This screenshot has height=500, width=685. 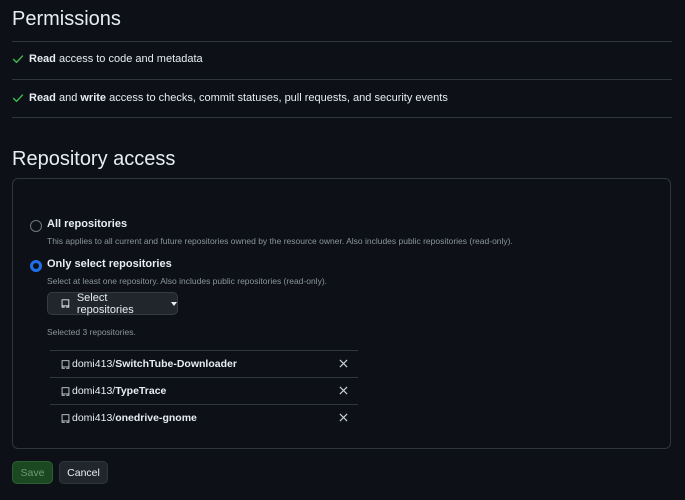 I want to click on only-select-repositories-radio, so click(x=36, y=266).